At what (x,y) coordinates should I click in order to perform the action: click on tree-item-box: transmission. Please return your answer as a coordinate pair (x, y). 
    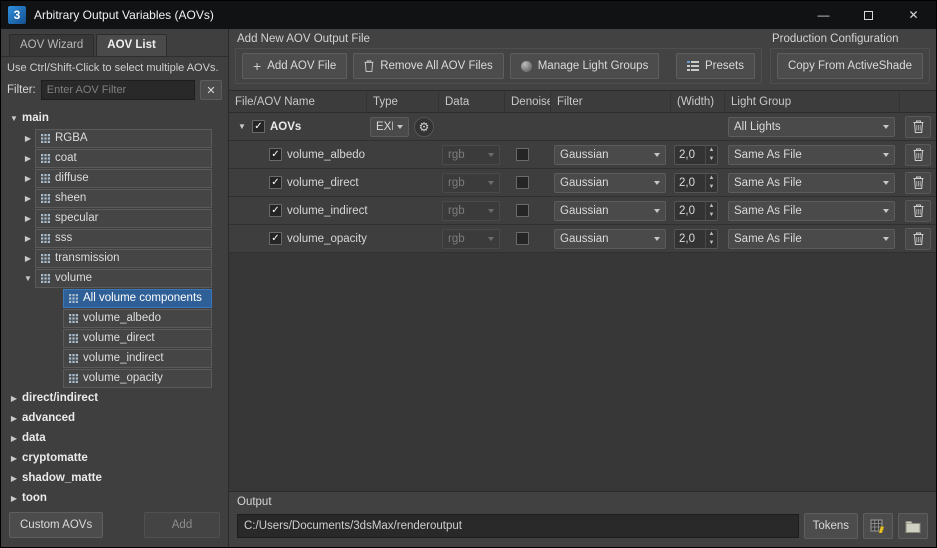
    Looking at the image, I should click on (123, 258).